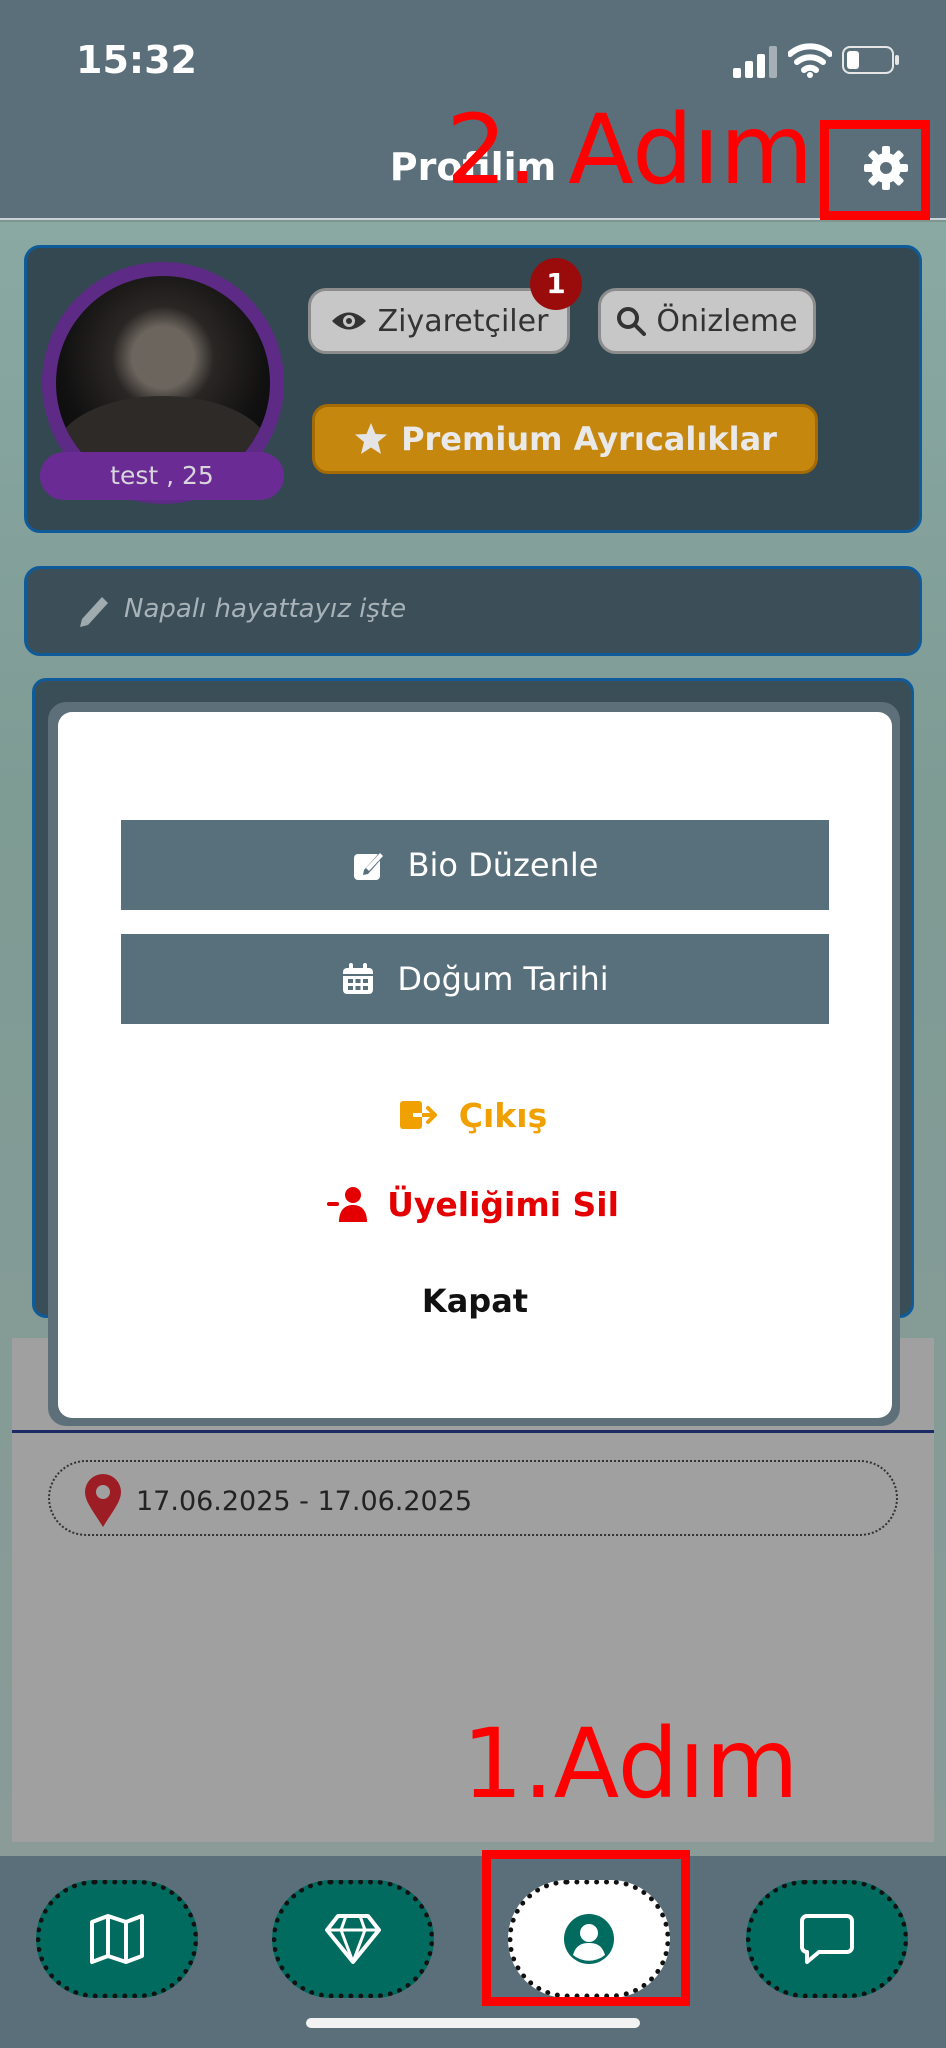  I want to click on visitors-button: Ziyaretçiler, so click(439, 321).